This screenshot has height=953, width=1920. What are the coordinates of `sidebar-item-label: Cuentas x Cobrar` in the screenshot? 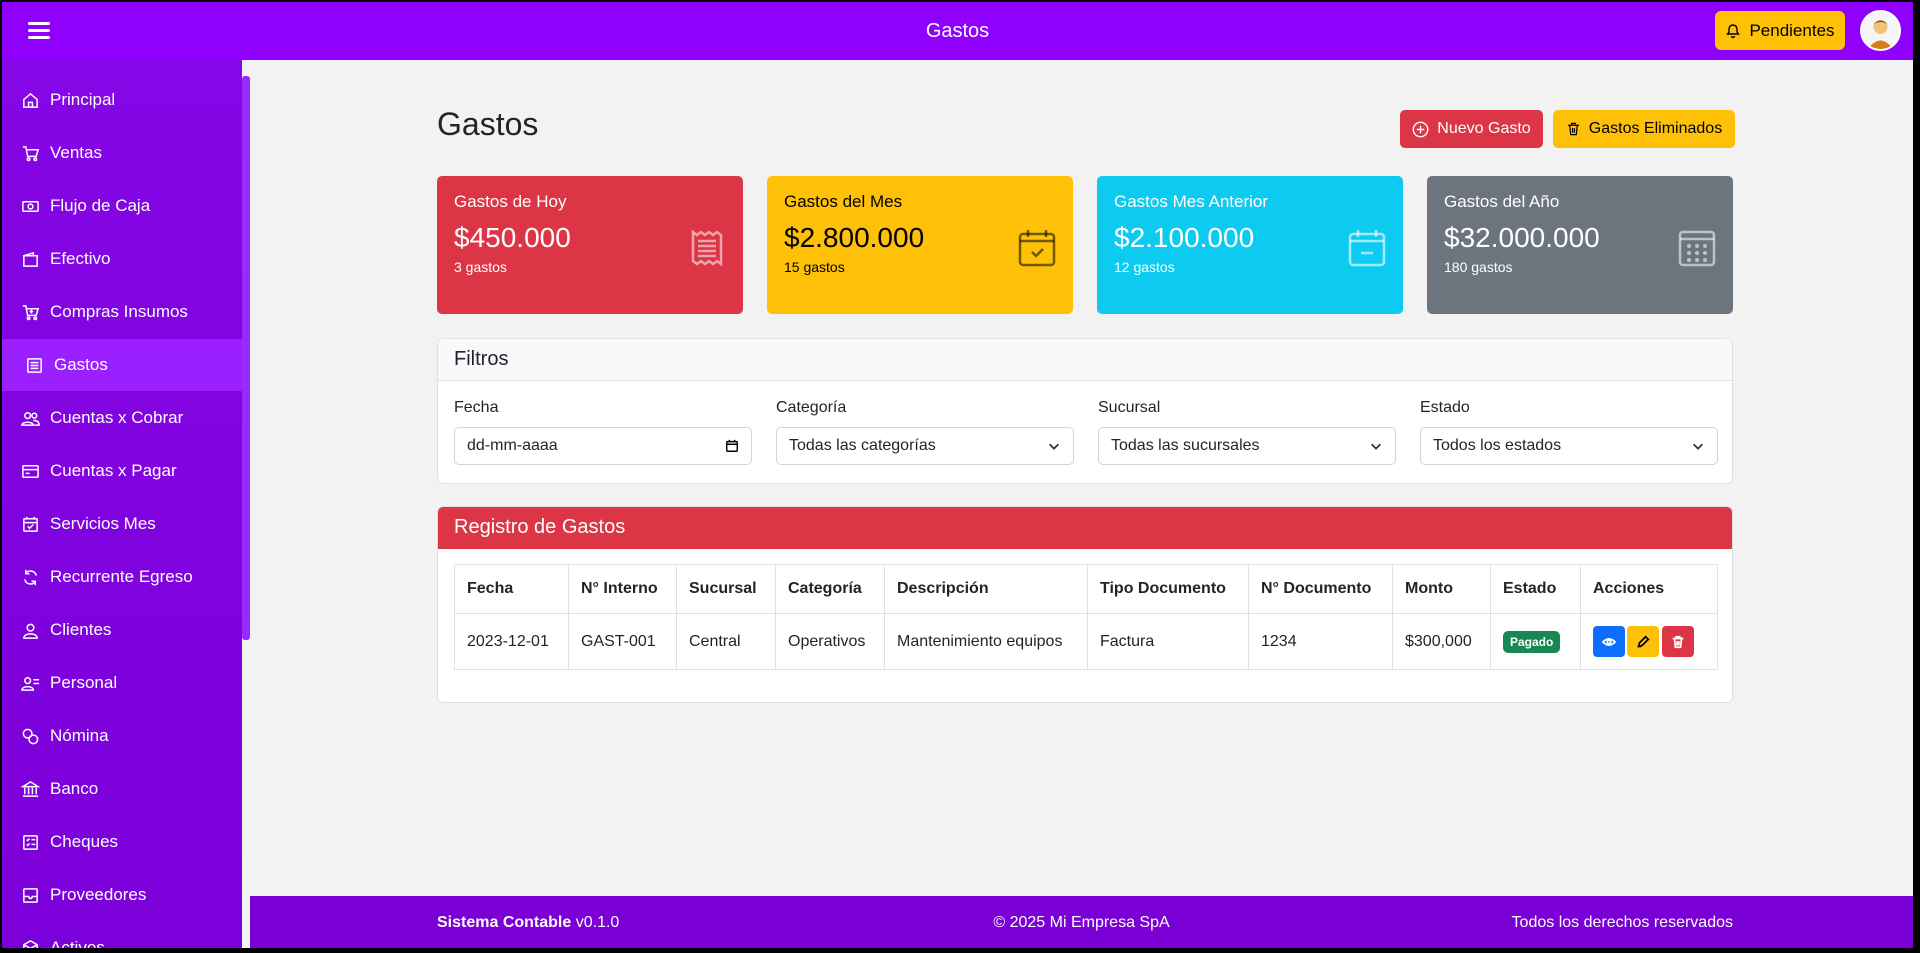 It's located at (117, 417).